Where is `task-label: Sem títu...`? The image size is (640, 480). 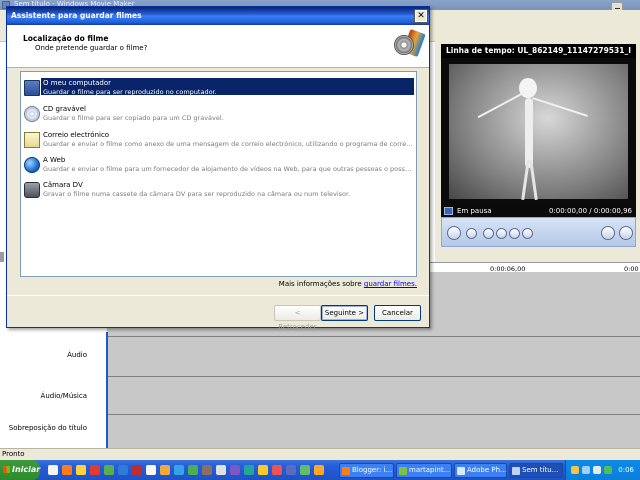 task-label: Sem títu... is located at coordinates (540, 470).